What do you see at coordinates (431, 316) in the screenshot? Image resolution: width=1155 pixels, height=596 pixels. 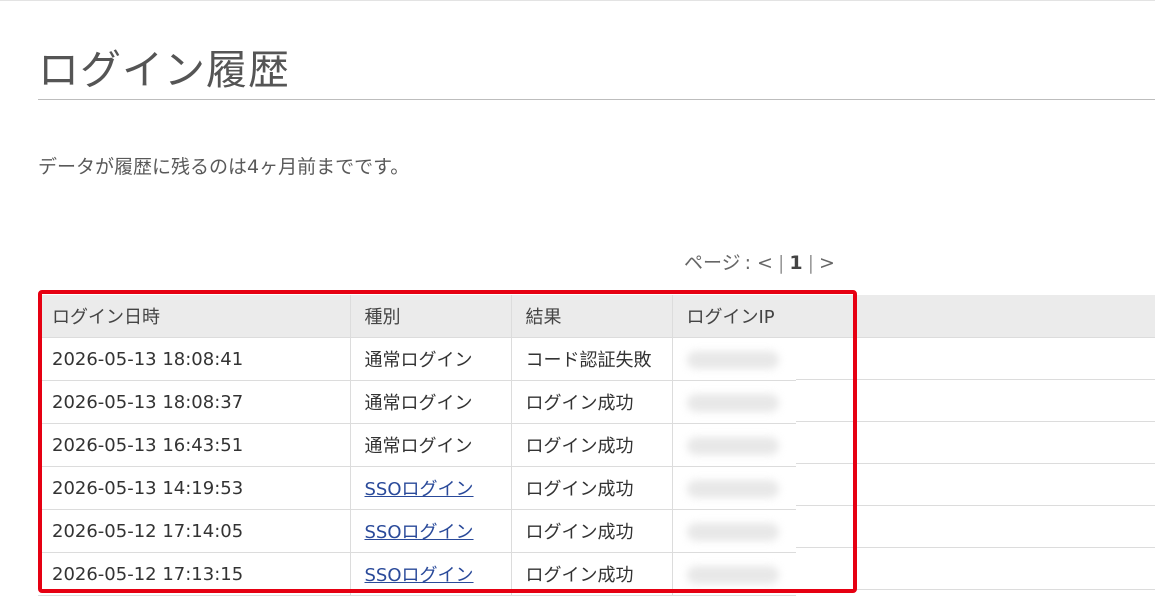 I see `header-type: 種別` at bounding box center [431, 316].